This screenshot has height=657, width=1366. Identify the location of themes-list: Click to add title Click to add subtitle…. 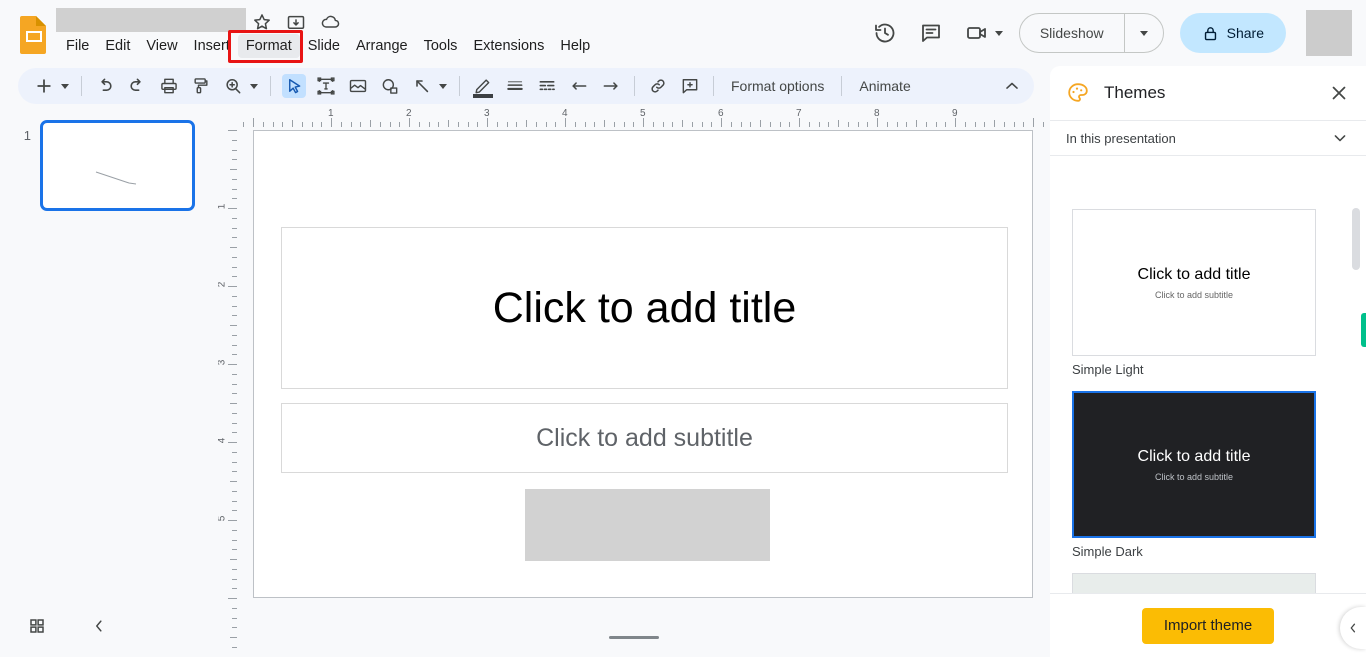
(1208, 393).